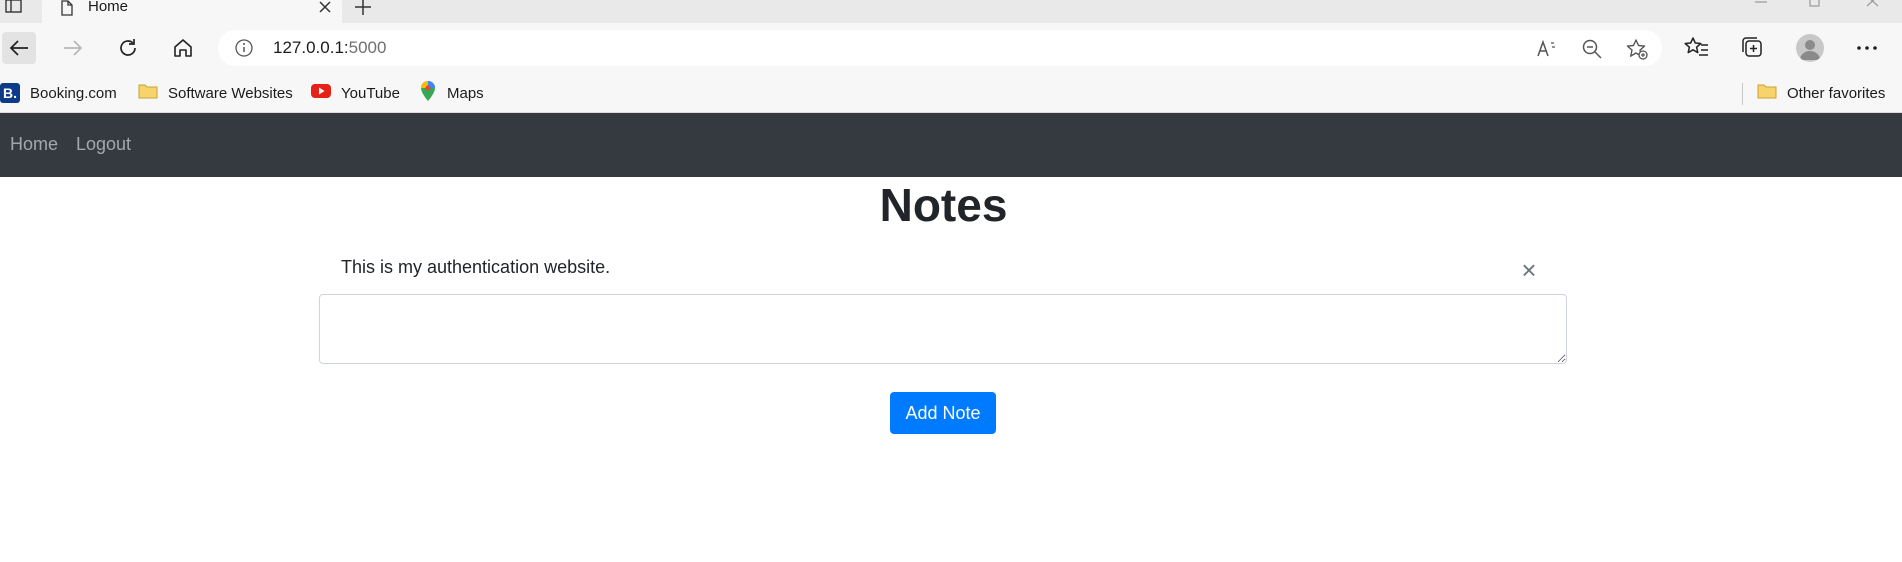  I want to click on favorite-maps: Maps, so click(451, 93).